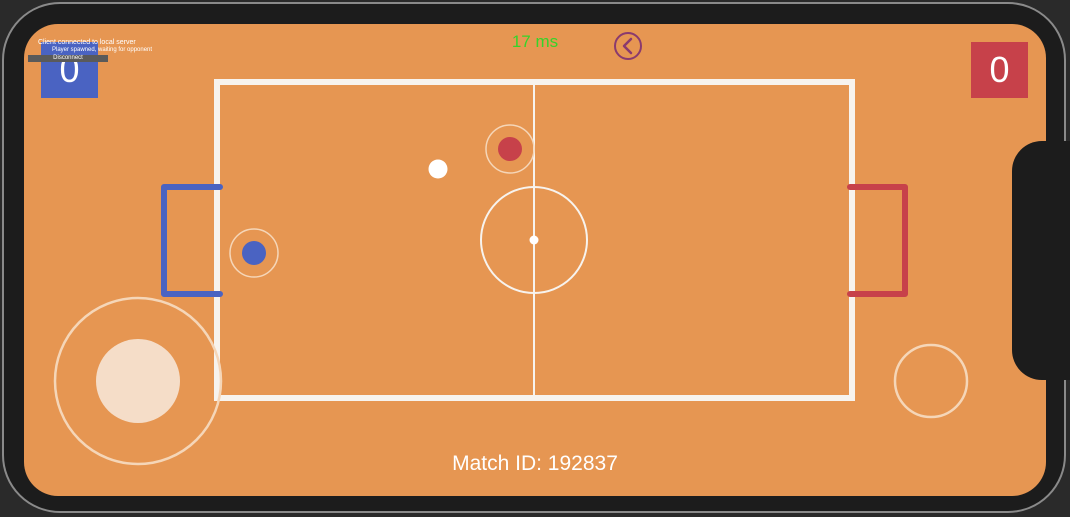 The height and width of the screenshot is (517, 1070). What do you see at coordinates (999, 70) in the screenshot?
I see `red-score: 0` at bounding box center [999, 70].